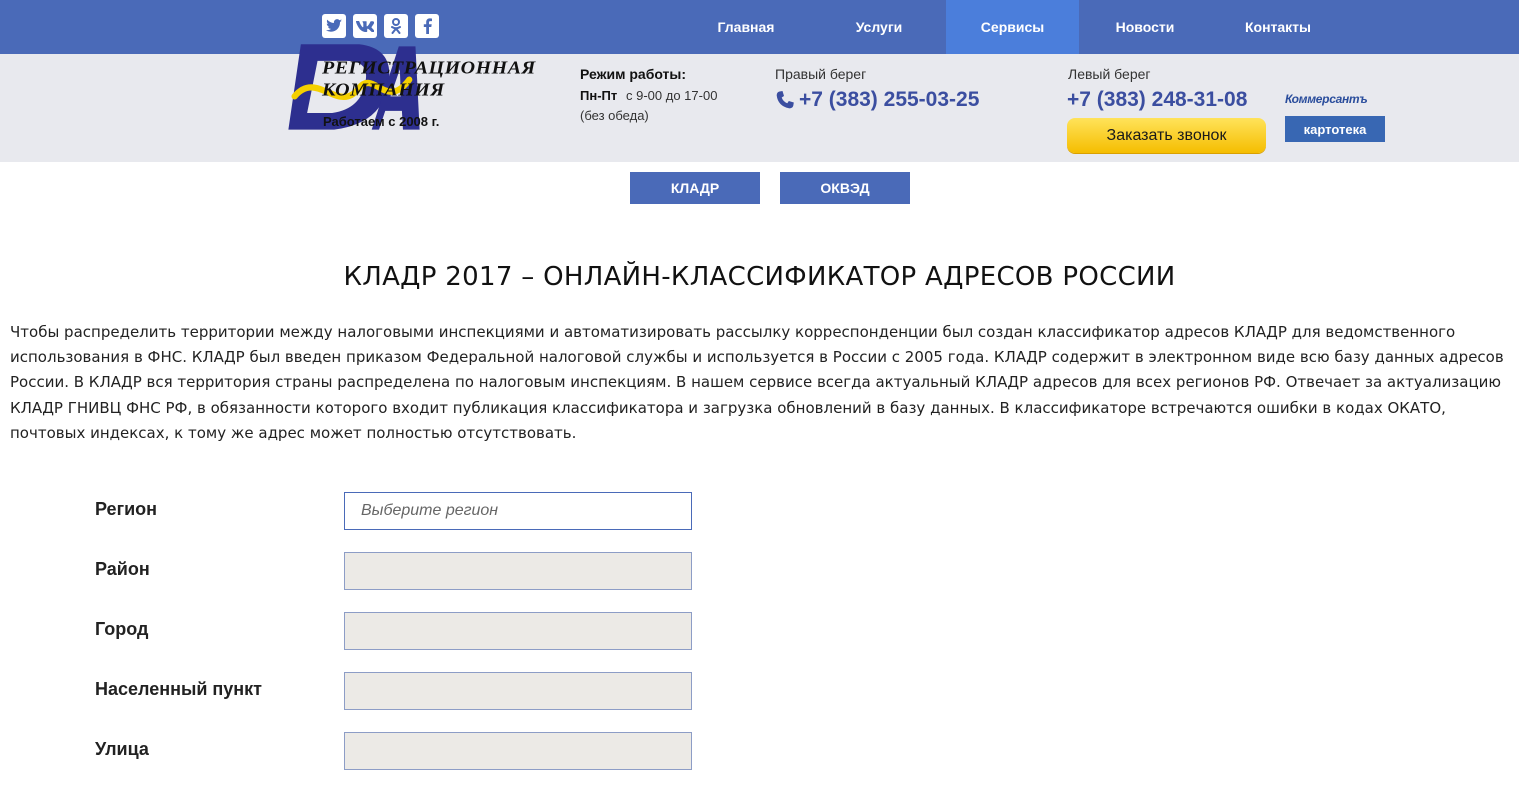  What do you see at coordinates (179, 689) in the screenshot?
I see `settlement-label: Населенный пункт` at bounding box center [179, 689].